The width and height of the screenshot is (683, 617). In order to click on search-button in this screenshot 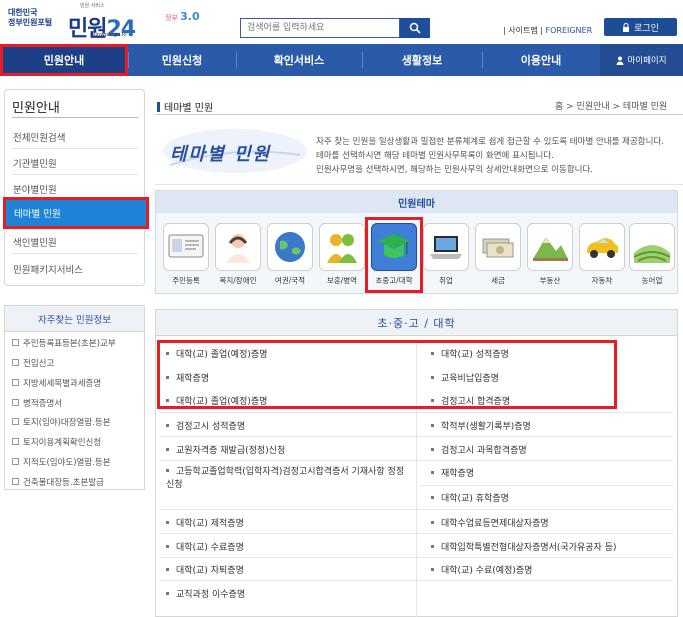, I will do `click(415, 28)`.